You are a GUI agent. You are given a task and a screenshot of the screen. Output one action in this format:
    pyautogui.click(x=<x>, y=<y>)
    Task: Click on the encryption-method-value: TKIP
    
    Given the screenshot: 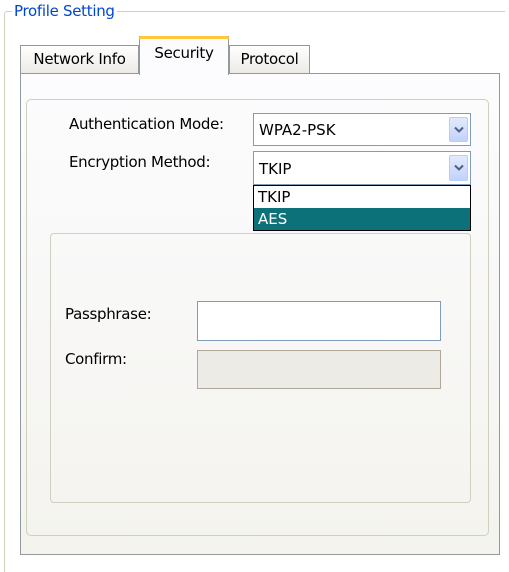 What is the action you would take?
    pyautogui.click(x=275, y=169)
    